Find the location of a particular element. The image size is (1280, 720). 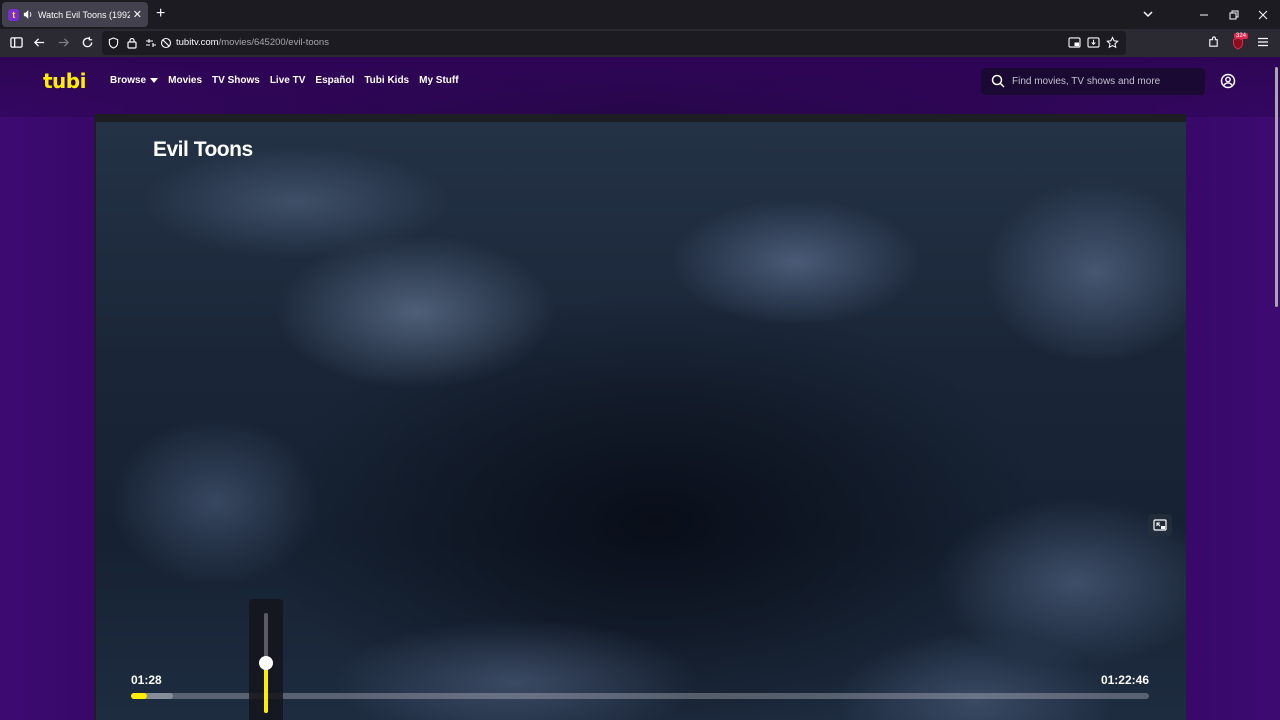

nav-tv-shows: TV Shows is located at coordinates (236, 80).